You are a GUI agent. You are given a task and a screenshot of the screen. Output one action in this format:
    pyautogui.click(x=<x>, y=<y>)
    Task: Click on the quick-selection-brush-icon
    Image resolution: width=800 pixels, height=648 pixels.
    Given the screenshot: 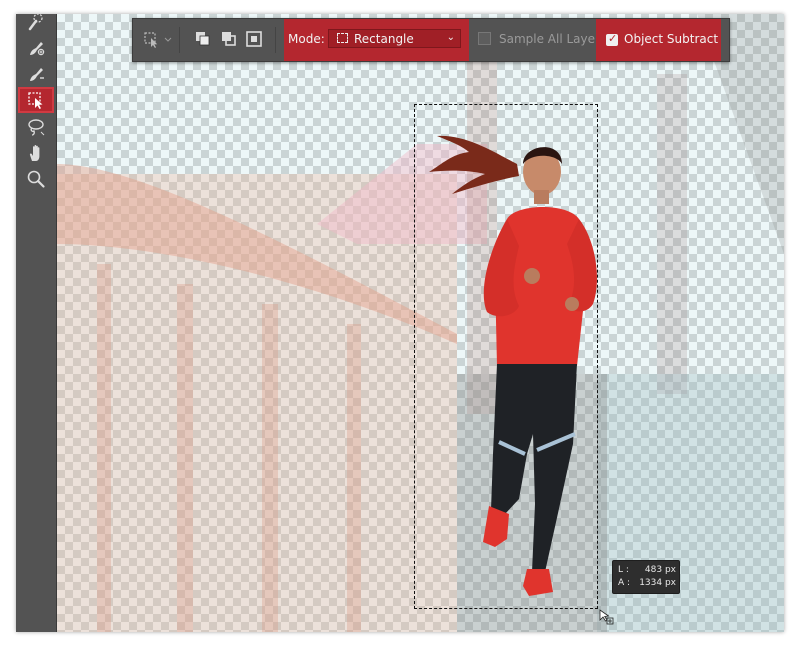 What is the action you would take?
    pyautogui.click(x=35, y=22)
    